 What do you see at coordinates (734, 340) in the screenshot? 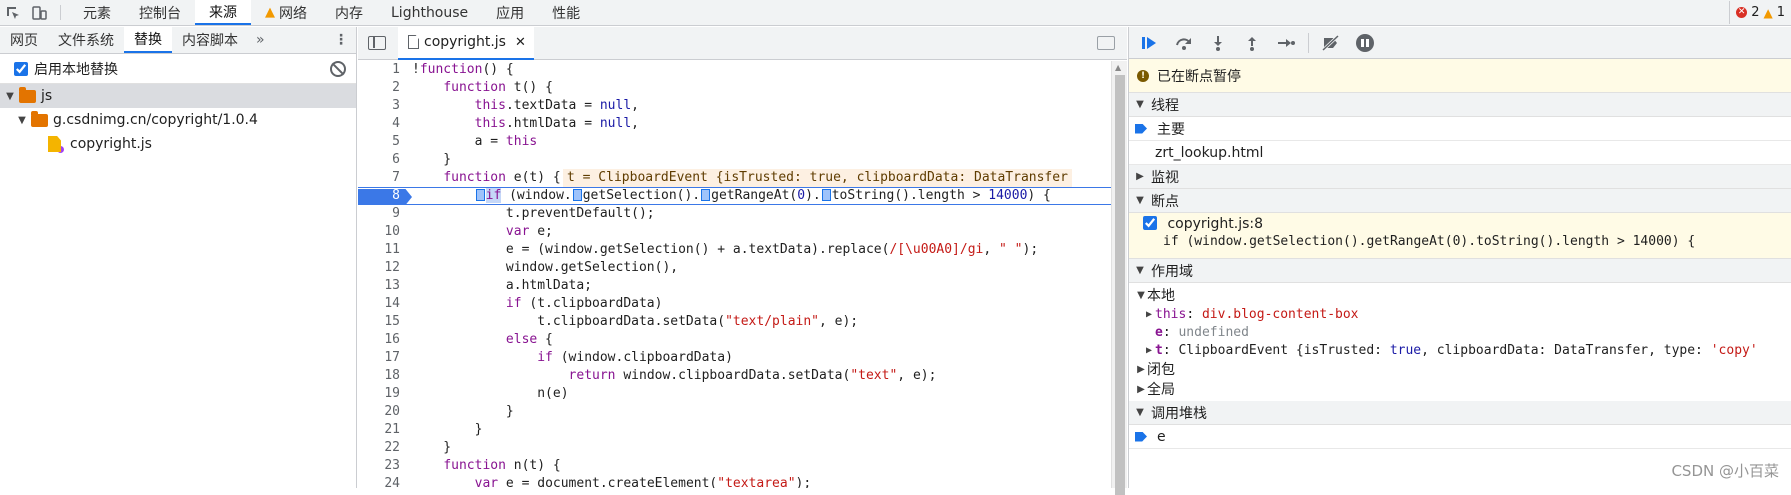
I see `code-line: 16 else {` at bounding box center [734, 340].